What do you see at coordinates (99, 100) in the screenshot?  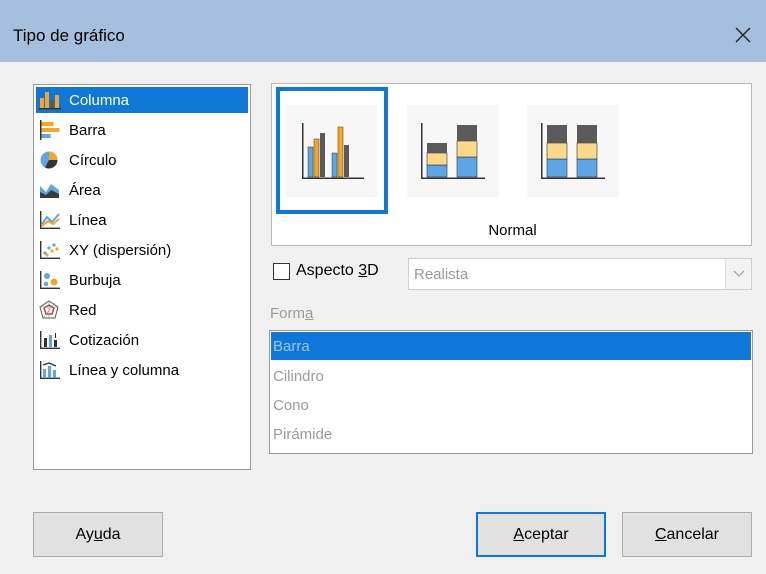 I see `chart-type-label: Columna` at bounding box center [99, 100].